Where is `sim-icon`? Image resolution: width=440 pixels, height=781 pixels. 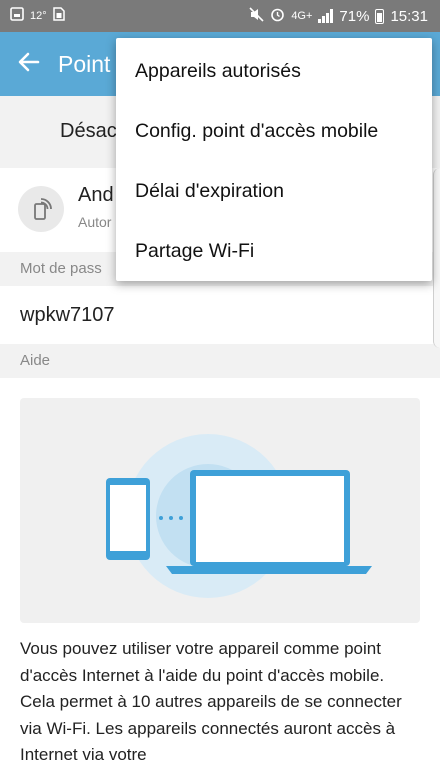 sim-icon is located at coordinates (58, 16).